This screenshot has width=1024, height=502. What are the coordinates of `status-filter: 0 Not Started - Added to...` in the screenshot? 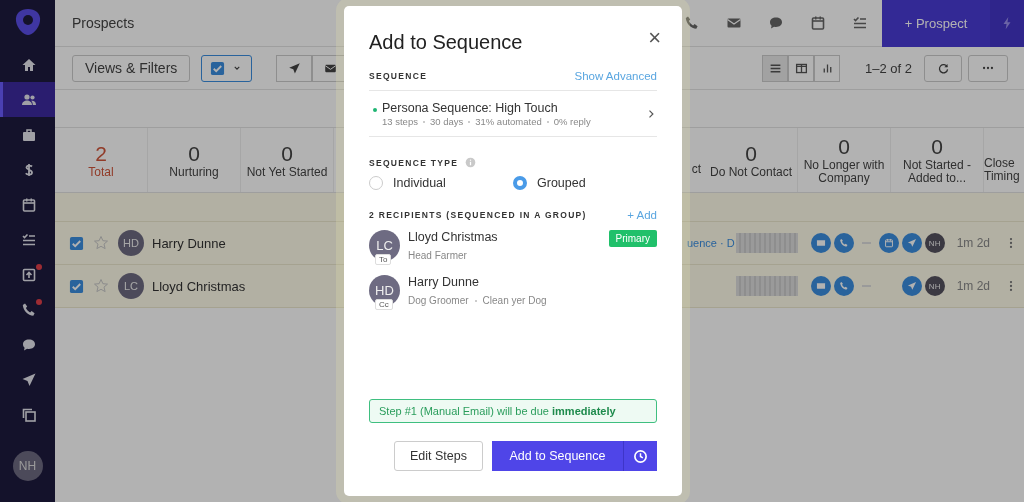 It's located at (937, 160).